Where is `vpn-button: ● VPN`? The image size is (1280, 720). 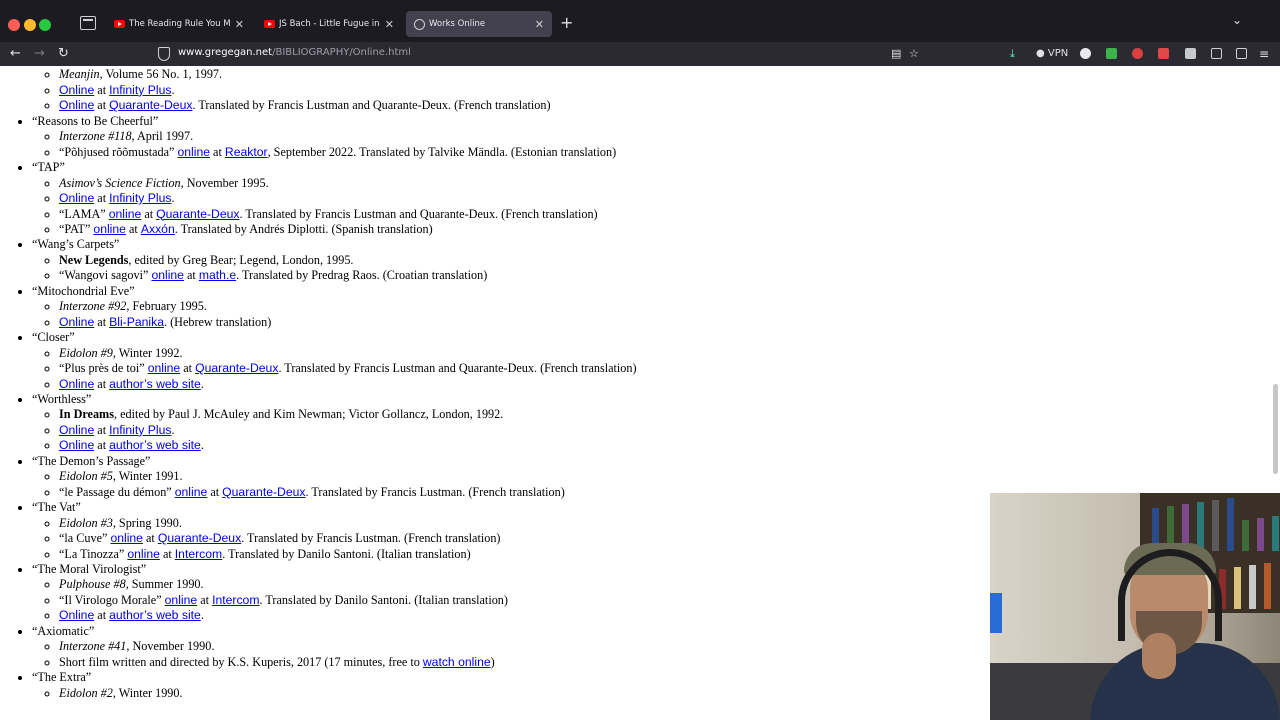
vpn-button: ● VPN is located at coordinates (1052, 53).